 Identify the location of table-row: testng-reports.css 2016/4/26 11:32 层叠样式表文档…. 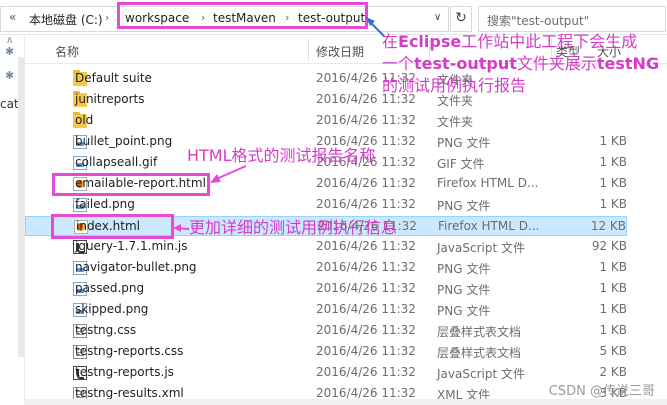
(326, 352).